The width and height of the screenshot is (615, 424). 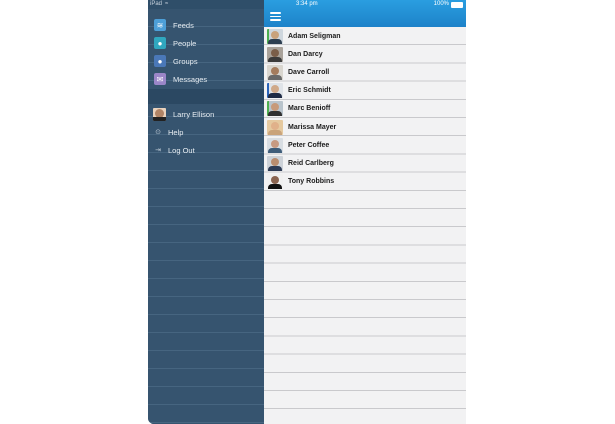 I want to click on sidebar-item-people: ● People, so click(x=206, y=43).